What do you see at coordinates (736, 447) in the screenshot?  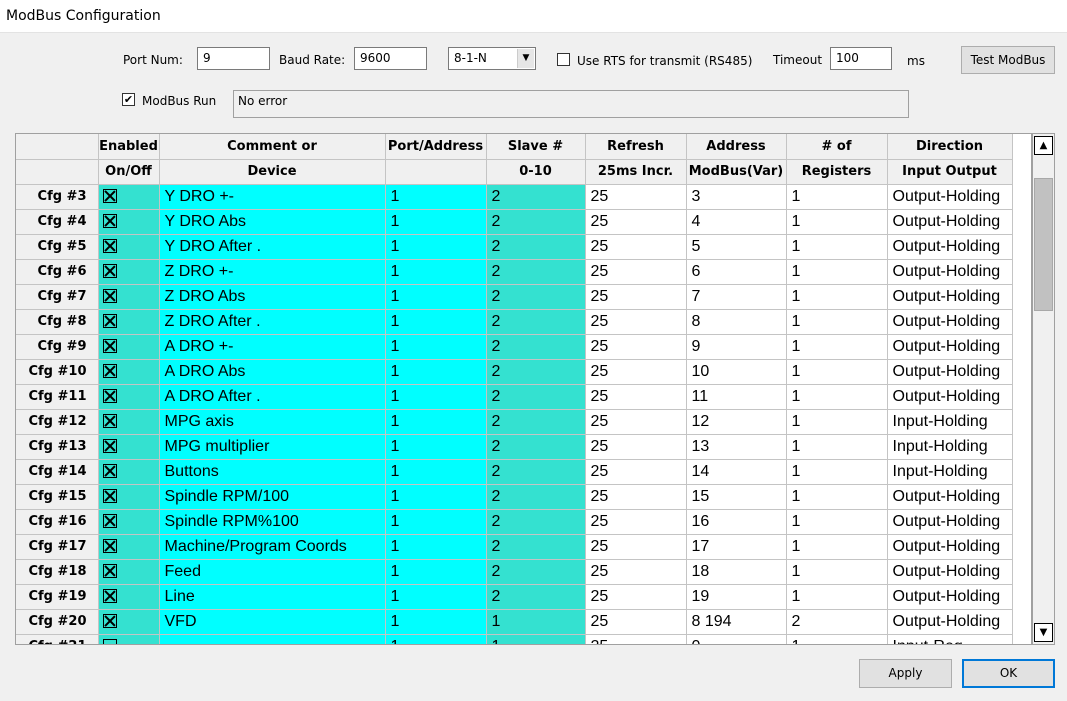 I see `address-cell: 13` at bounding box center [736, 447].